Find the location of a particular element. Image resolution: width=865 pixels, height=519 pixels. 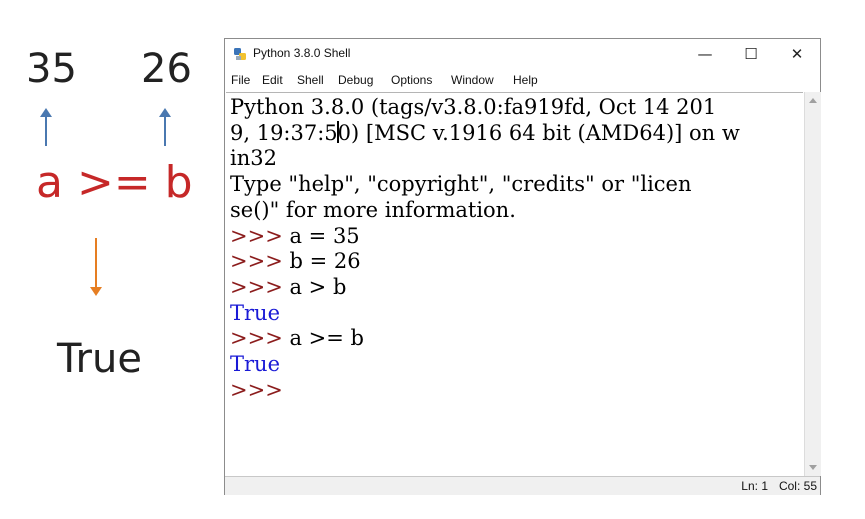

value-a-label: 35 is located at coordinates (51, 69).